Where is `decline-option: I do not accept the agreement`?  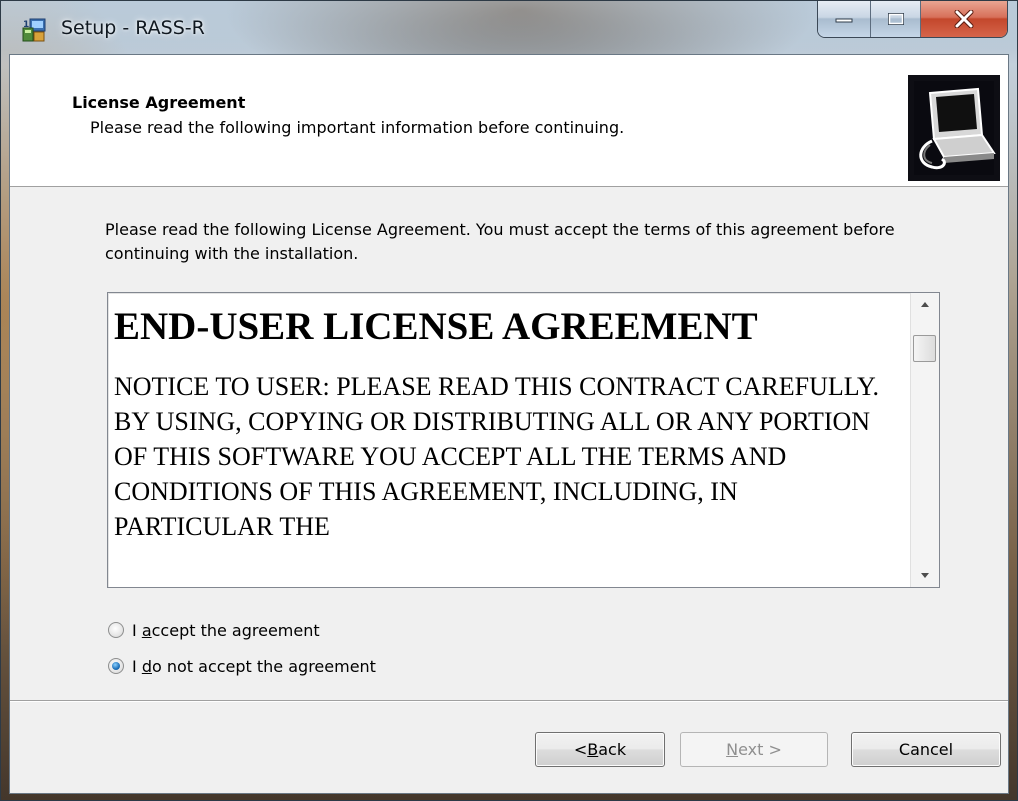 decline-option: I do not accept the agreement is located at coordinates (242, 666).